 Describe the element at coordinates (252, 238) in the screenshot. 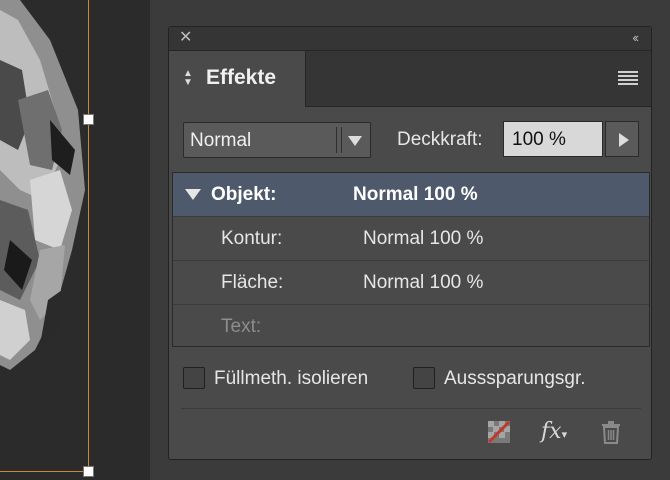

I see `target-name: Kontur:` at that location.